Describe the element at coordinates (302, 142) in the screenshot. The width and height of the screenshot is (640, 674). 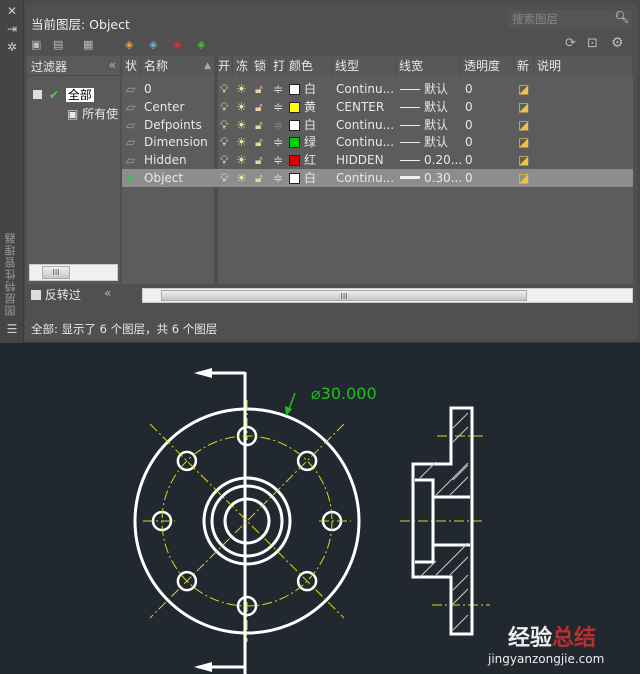
I see `layer-color: 绿` at that location.